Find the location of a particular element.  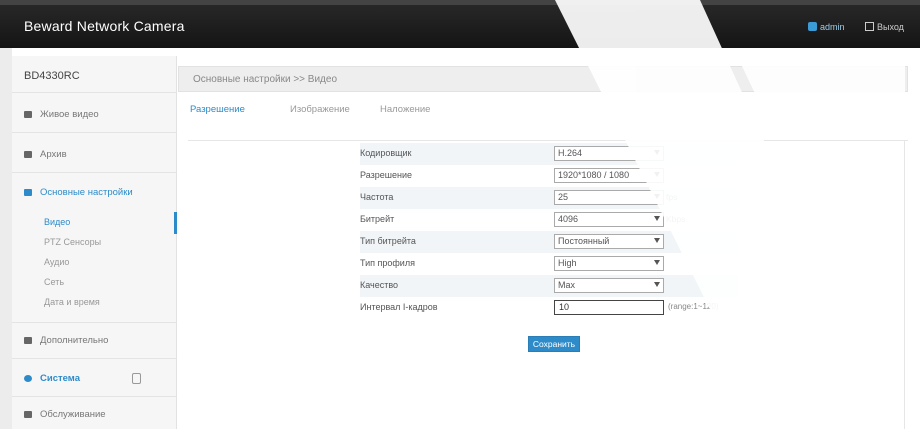

sidebar-subitem-label: Видео is located at coordinates (57, 222).